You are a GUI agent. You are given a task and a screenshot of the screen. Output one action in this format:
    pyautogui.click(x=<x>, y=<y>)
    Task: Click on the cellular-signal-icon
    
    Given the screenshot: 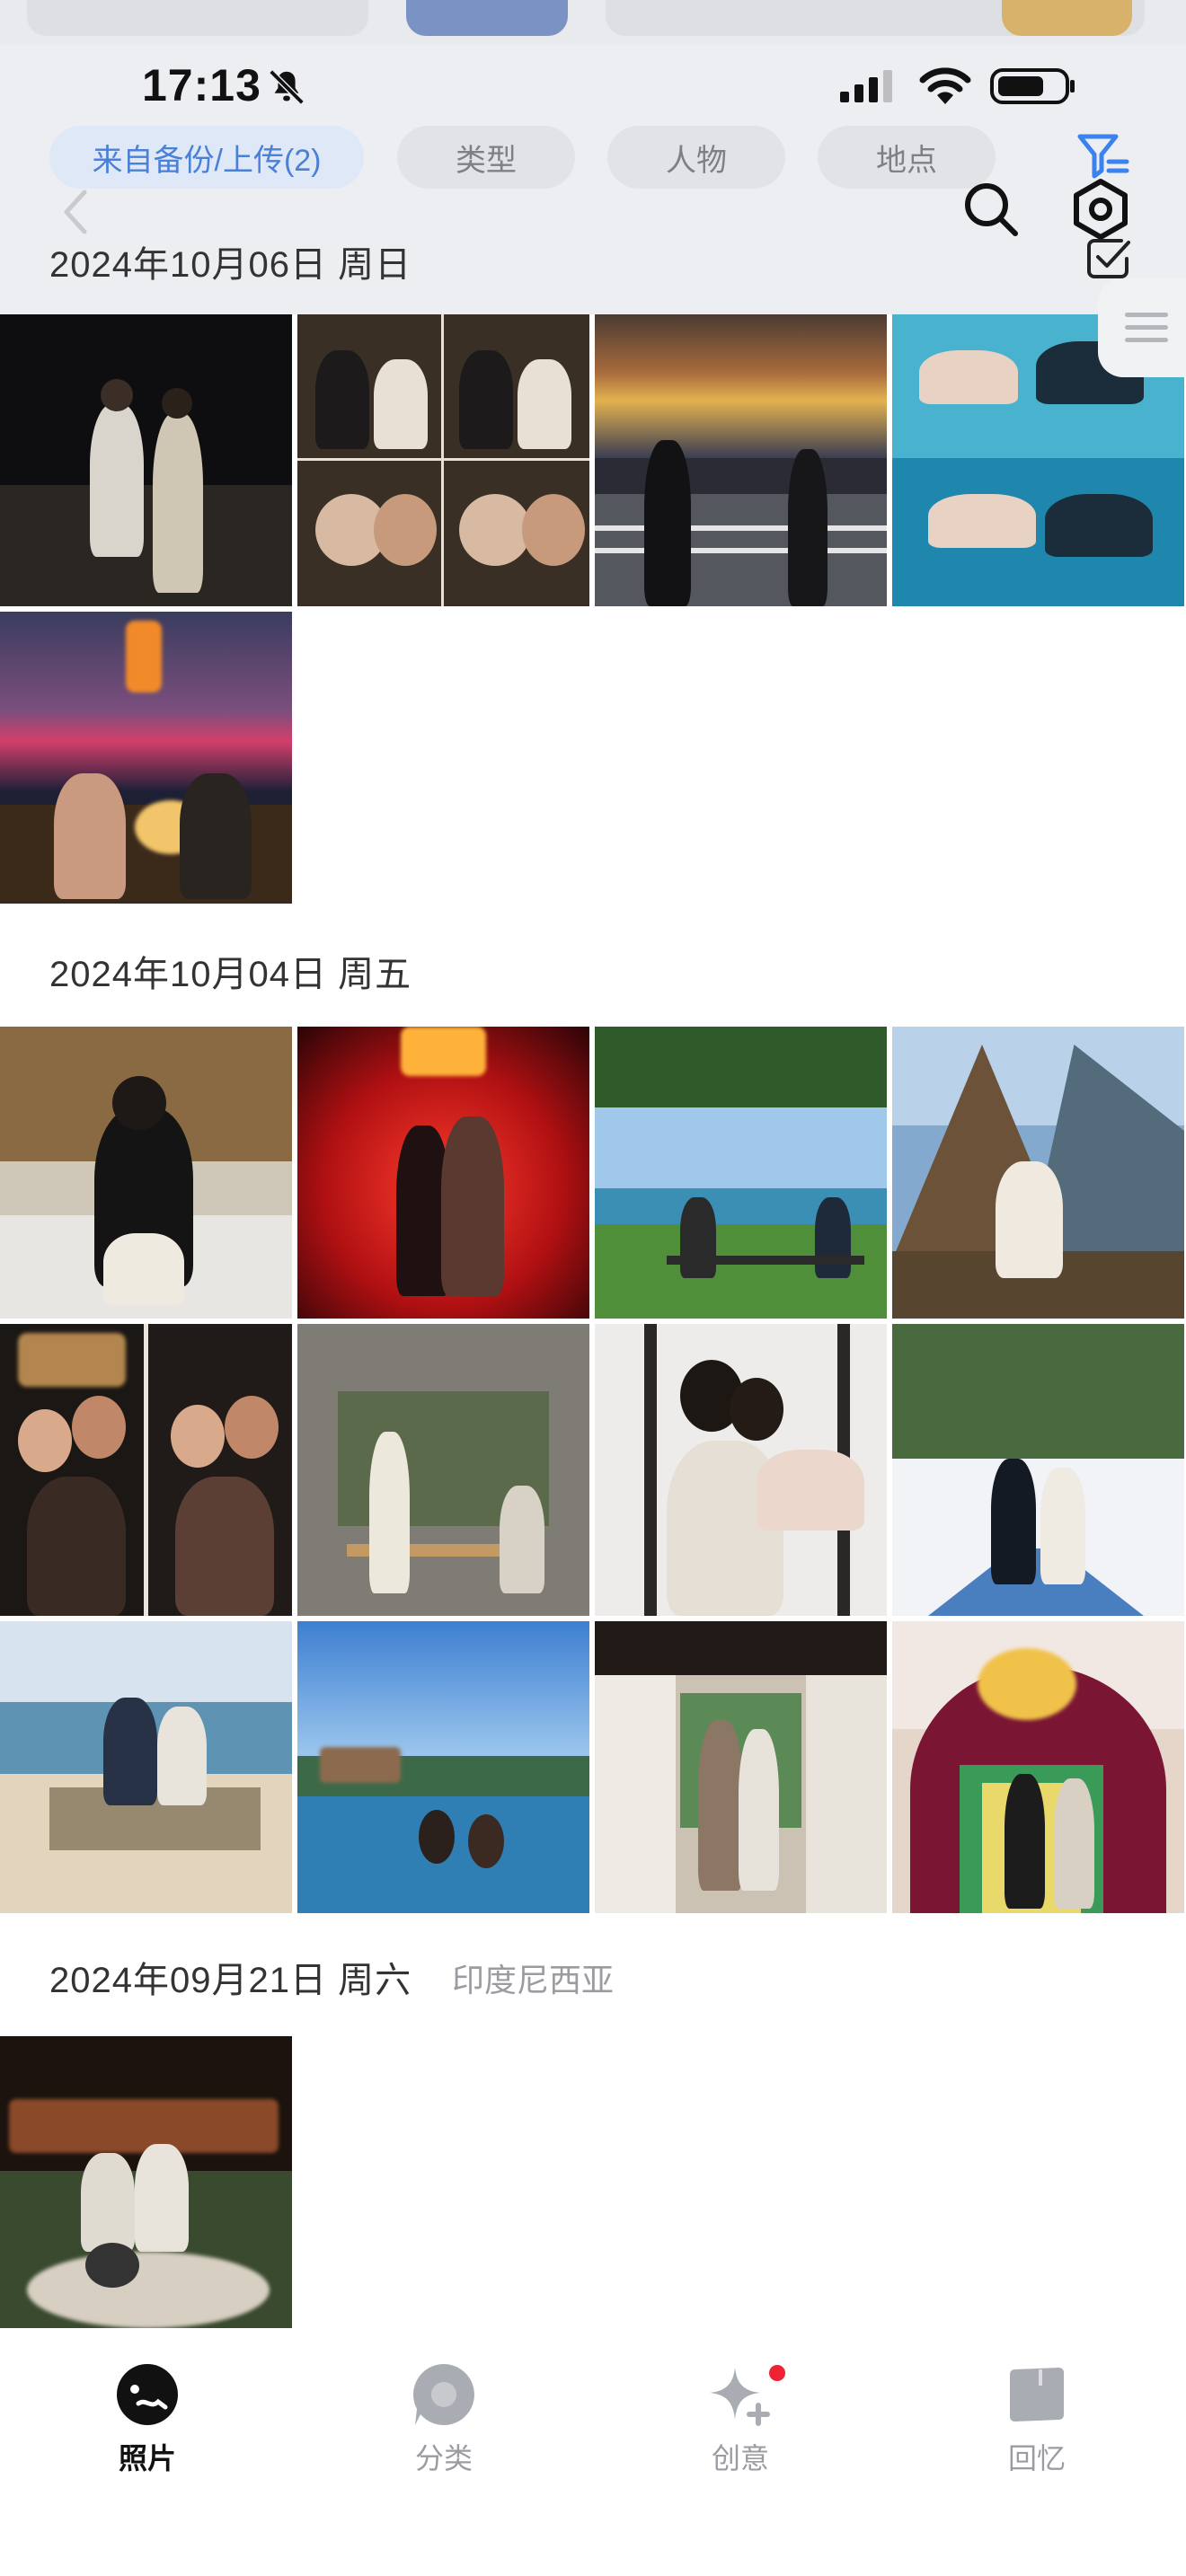 What is the action you would take?
    pyautogui.click(x=866, y=86)
    